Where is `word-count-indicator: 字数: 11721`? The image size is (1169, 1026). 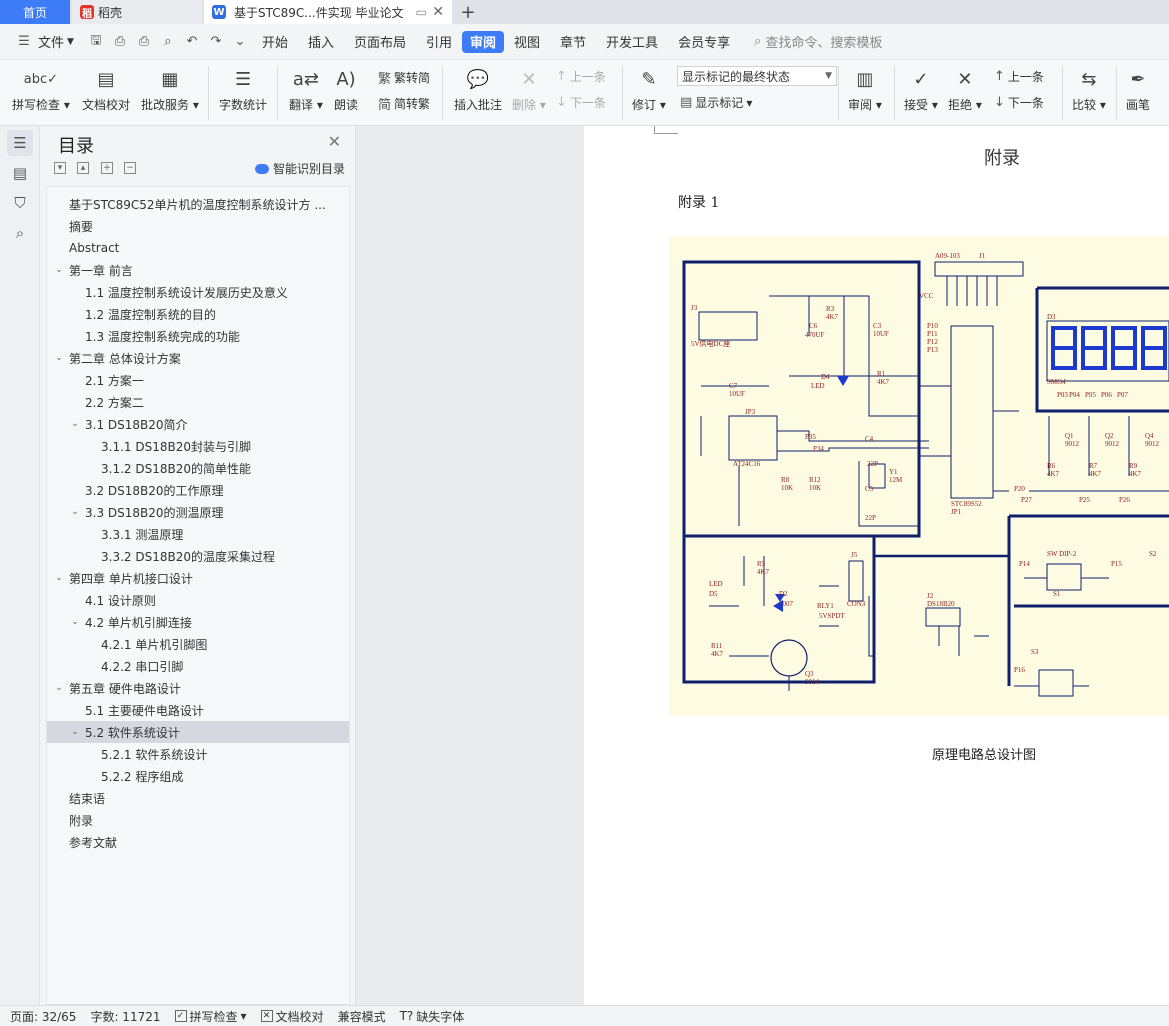
word-count-indicator: 字数: 11721 is located at coordinates (125, 1016).